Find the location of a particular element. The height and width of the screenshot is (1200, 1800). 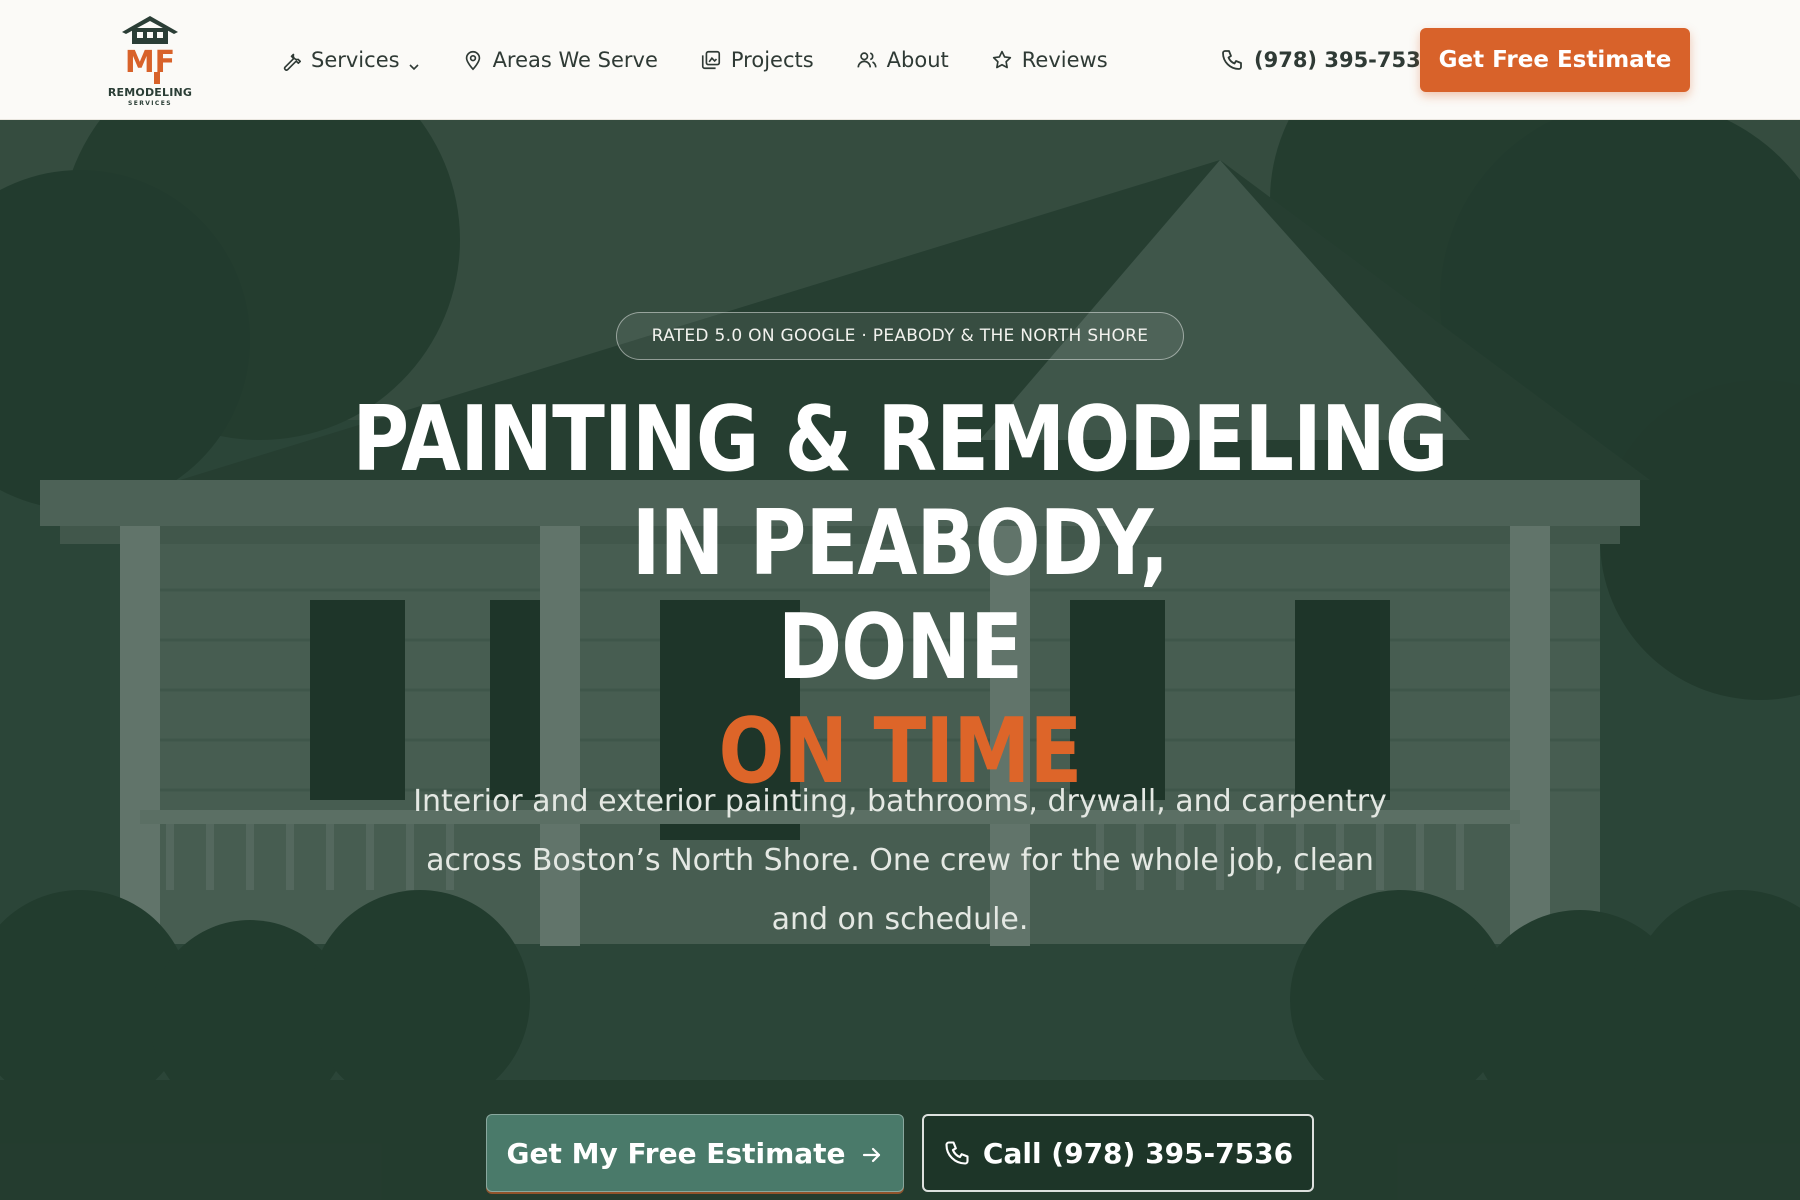

star-icon is located at coordinates (1002, 60).